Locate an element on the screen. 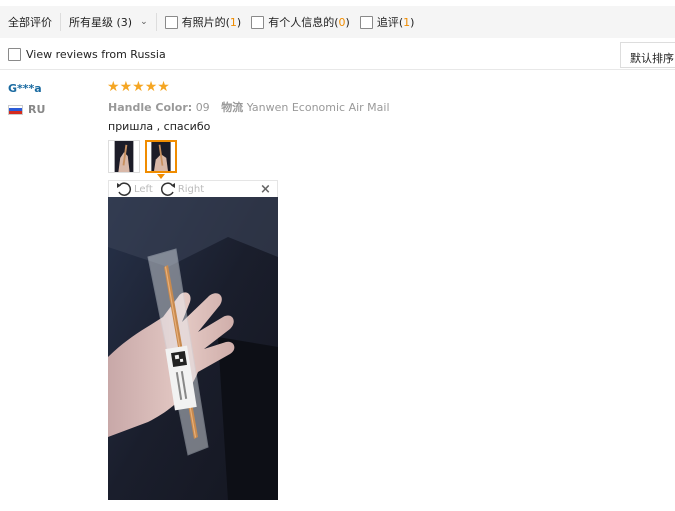  handle-color-label: Handle Color: is located at coordinates (150, 107).